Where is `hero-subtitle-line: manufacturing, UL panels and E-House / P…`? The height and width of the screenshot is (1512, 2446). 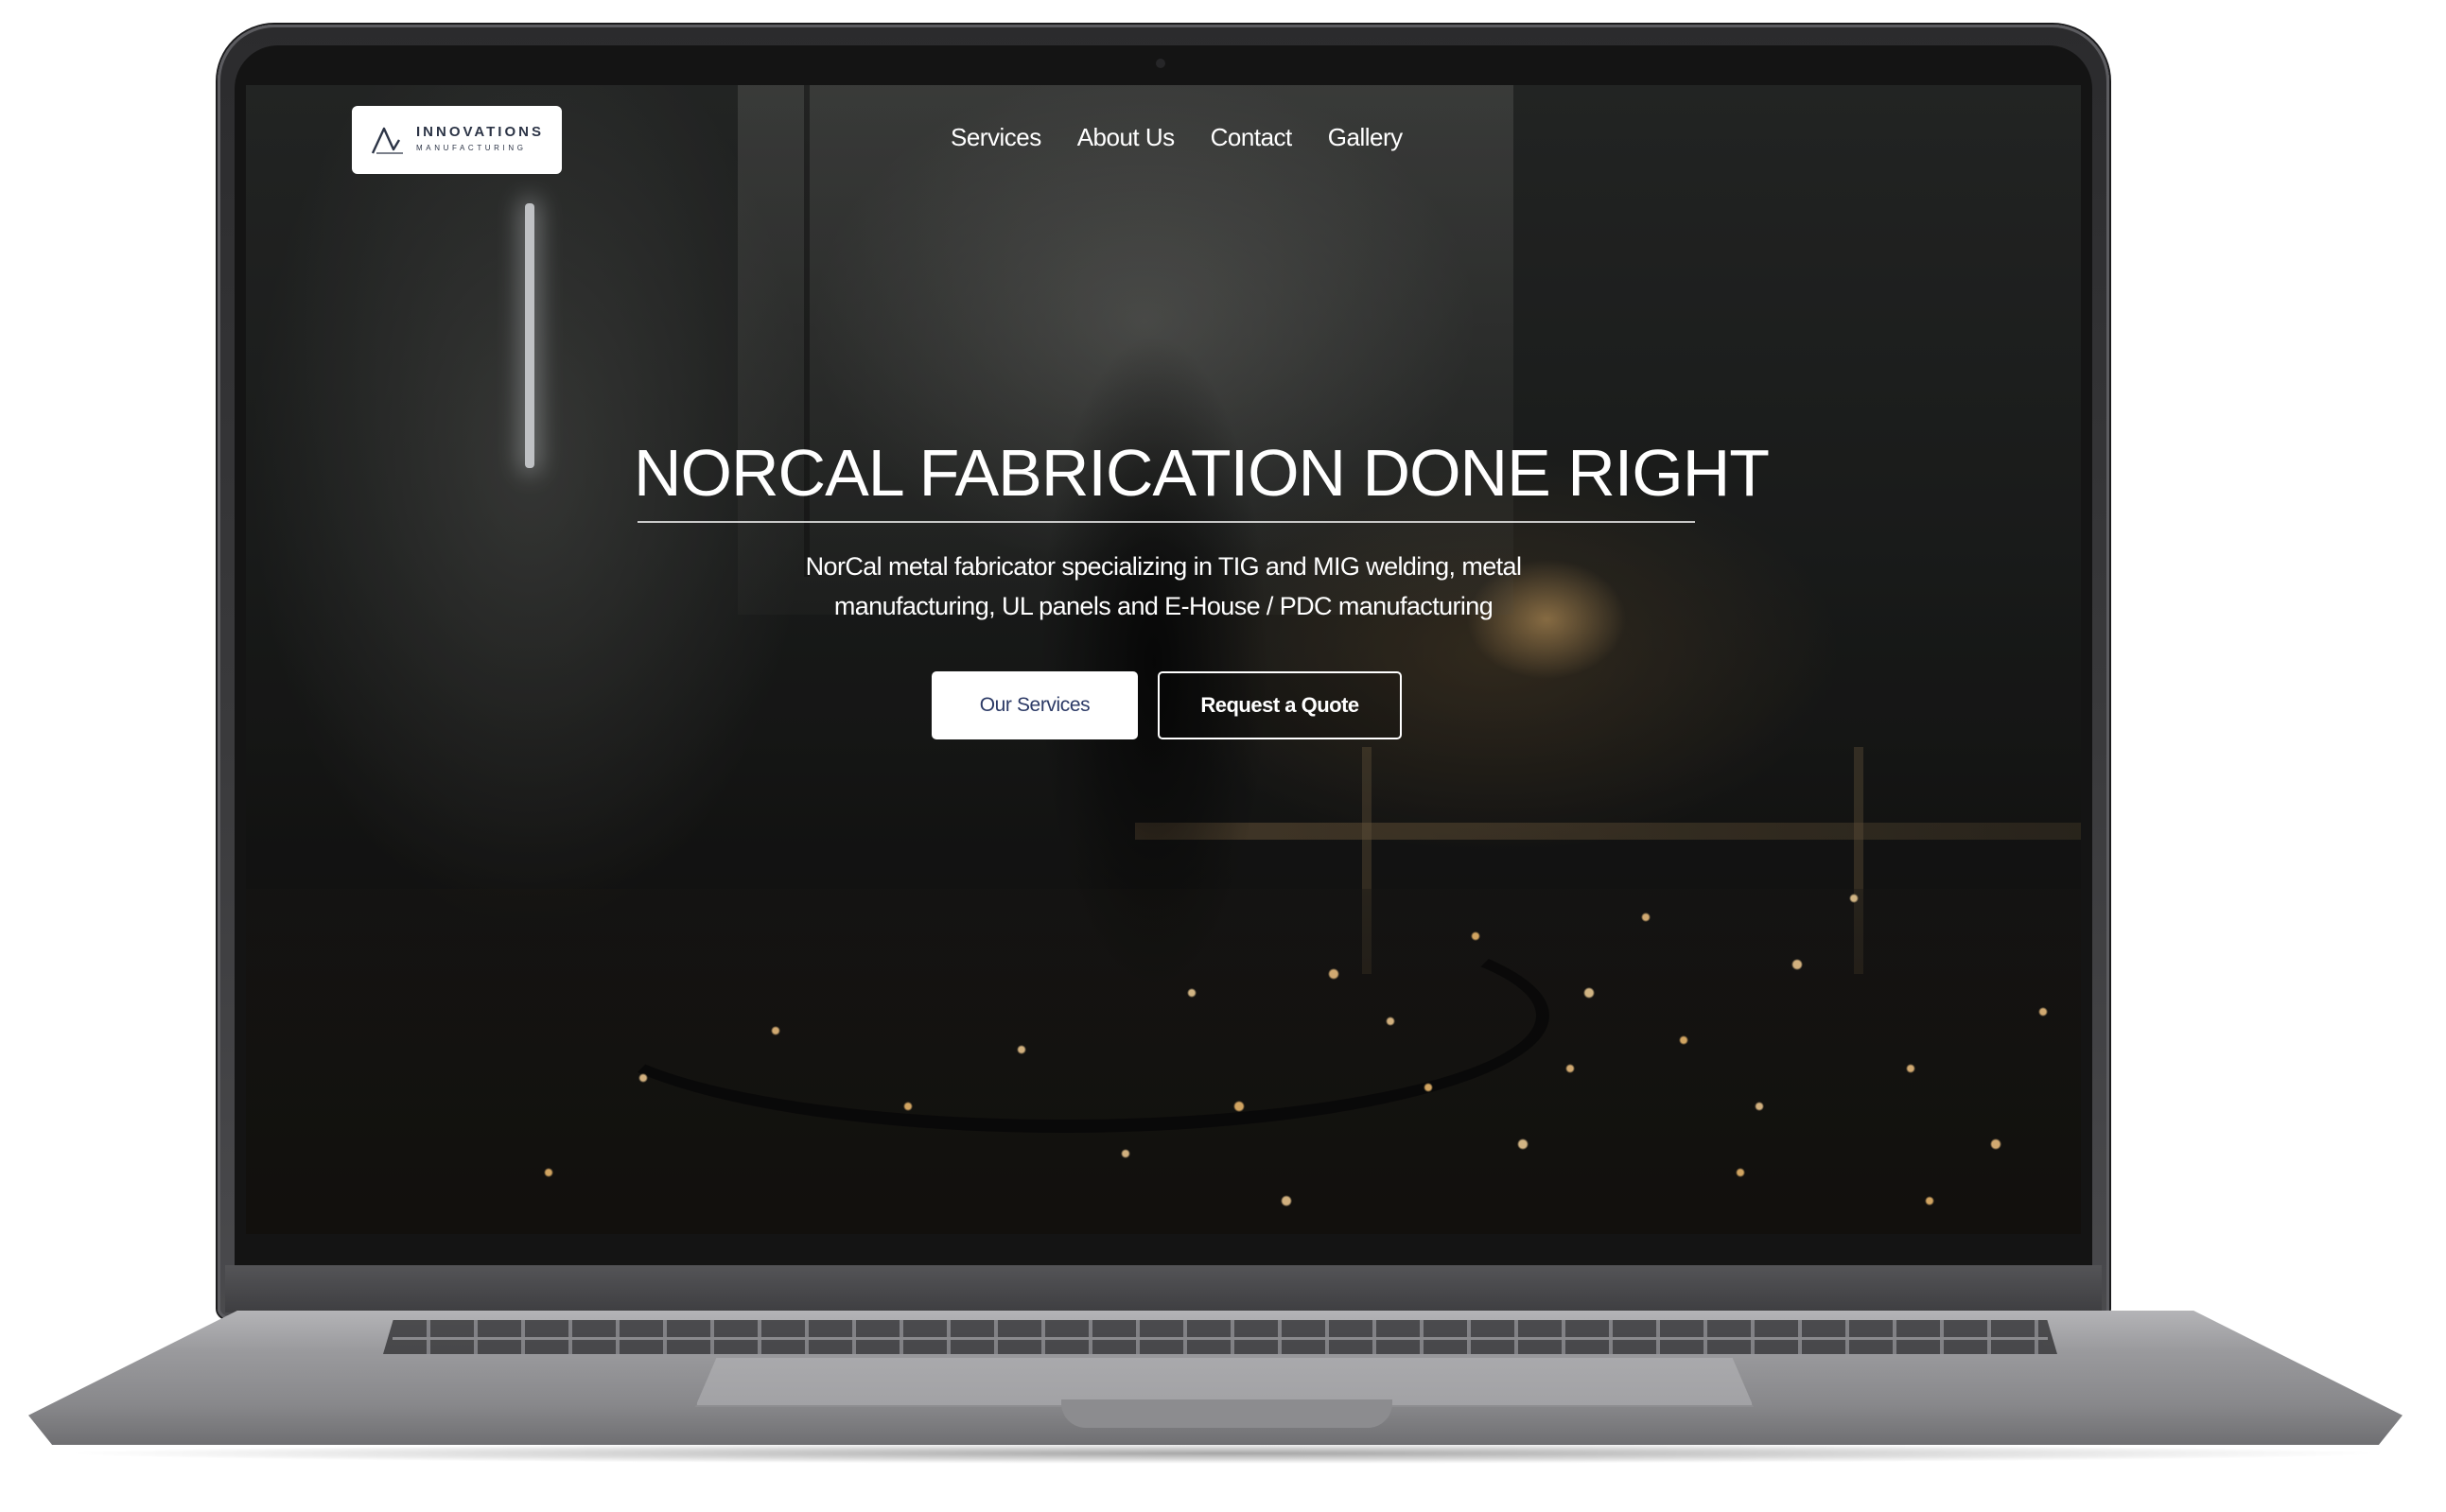 hero-subtitle-line: manufacturing, UL panels and E-House / P… is located at coordinates (1163, 606).